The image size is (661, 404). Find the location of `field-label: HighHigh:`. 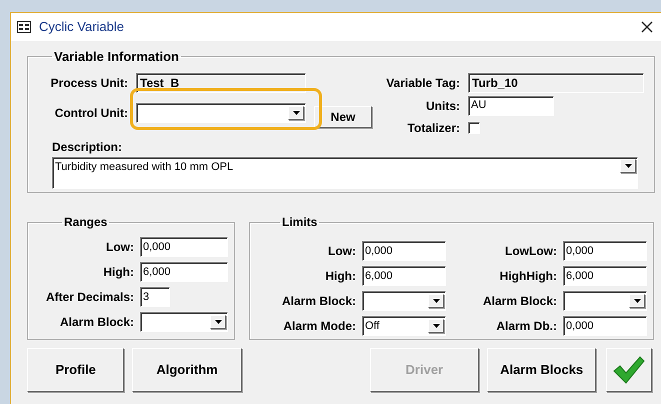

field-label: HighHigh: is located at coordinates (527, 276).